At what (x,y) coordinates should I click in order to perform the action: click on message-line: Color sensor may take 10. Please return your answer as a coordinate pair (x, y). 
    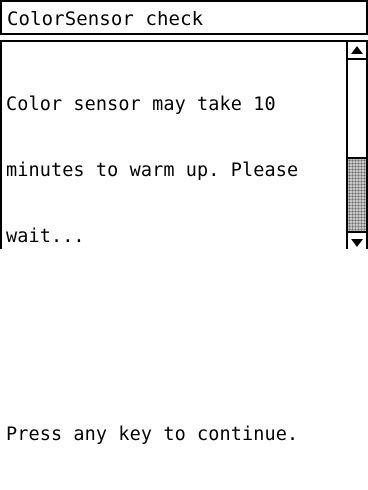
    Looking at the image, I should click on (141, 104).